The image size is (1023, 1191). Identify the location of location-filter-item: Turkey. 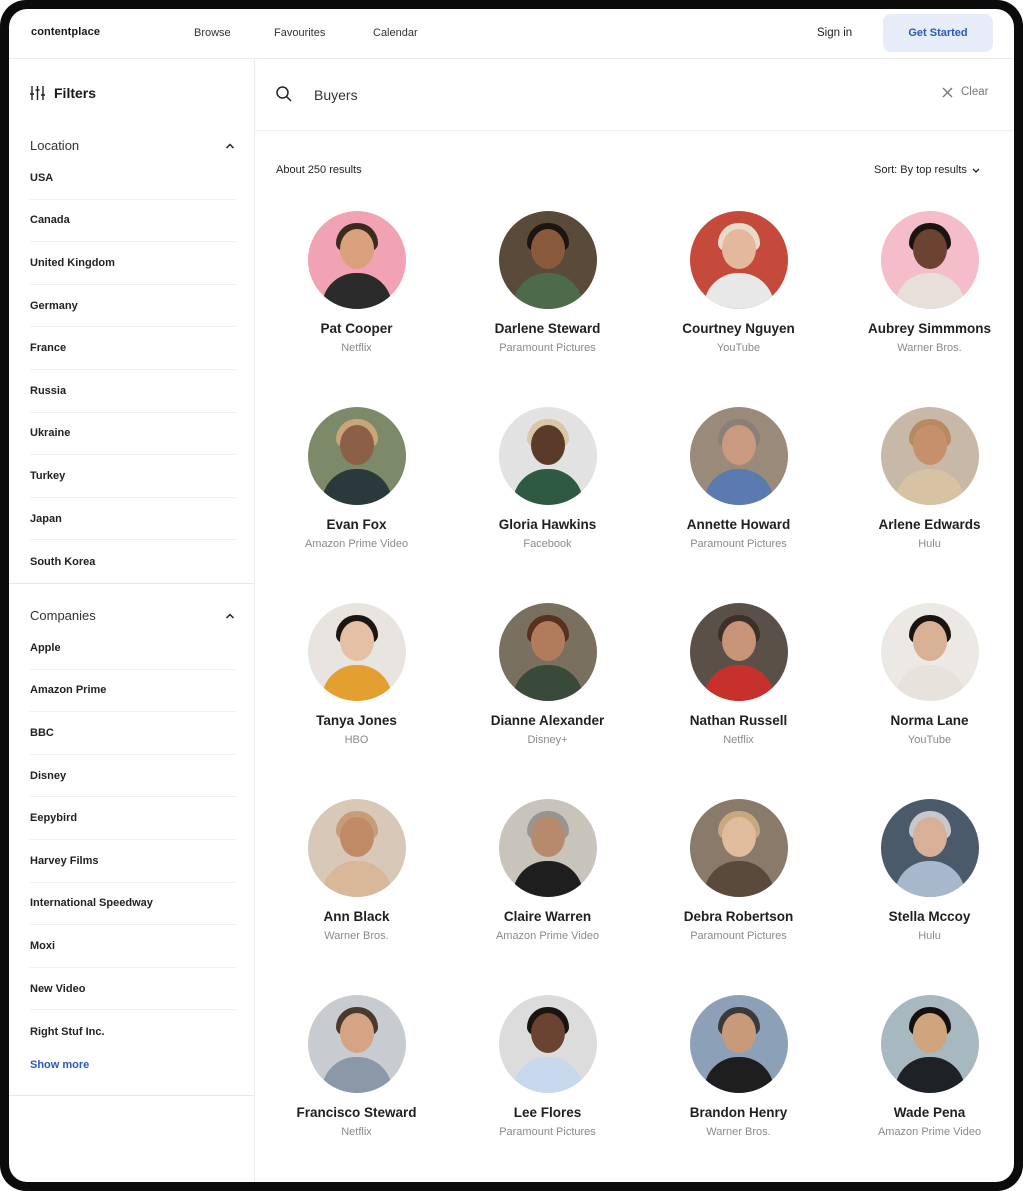
(132, 476).